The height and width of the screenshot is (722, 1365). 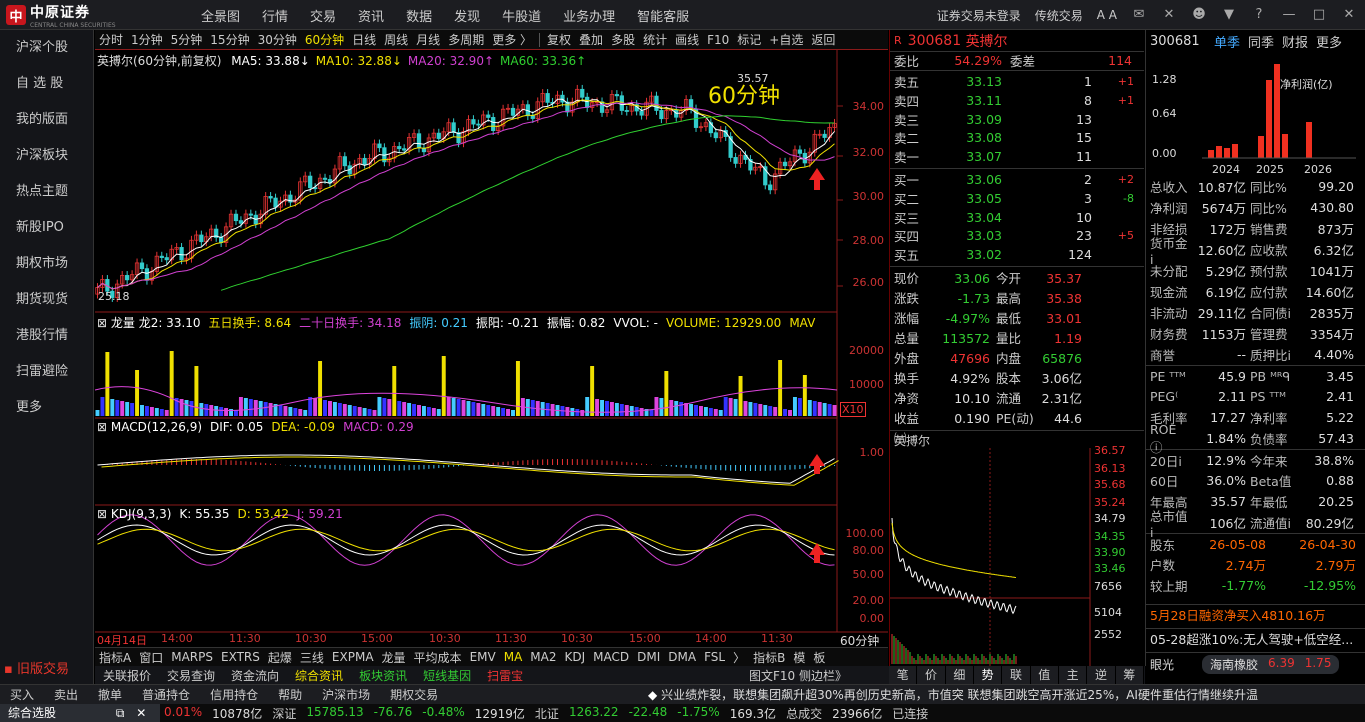 What do you see at coordinates (364, 39) in the screenshot?
I see `period-tab: 日线` at bounding box center [364, 39].